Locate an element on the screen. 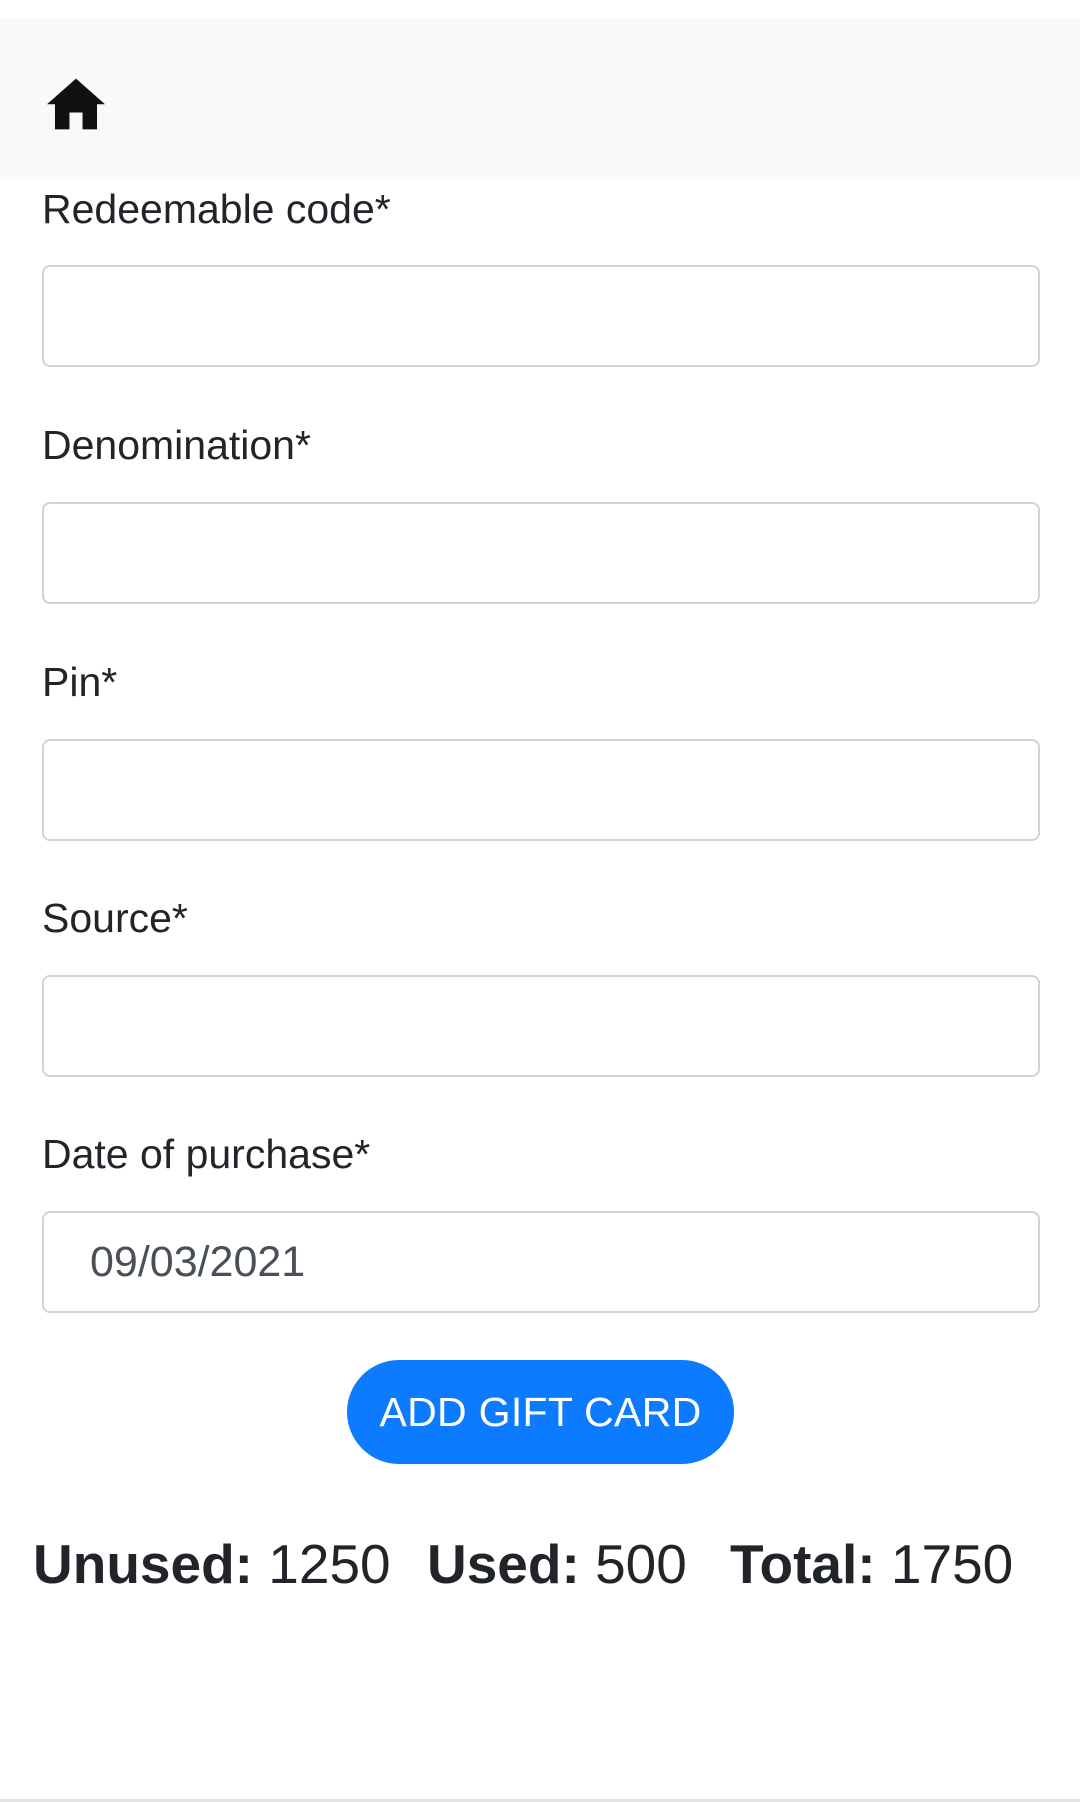 This screenshot has width=1080, height=1802. total-stat: Total: 1750 is located at coordinates (871, 1564).